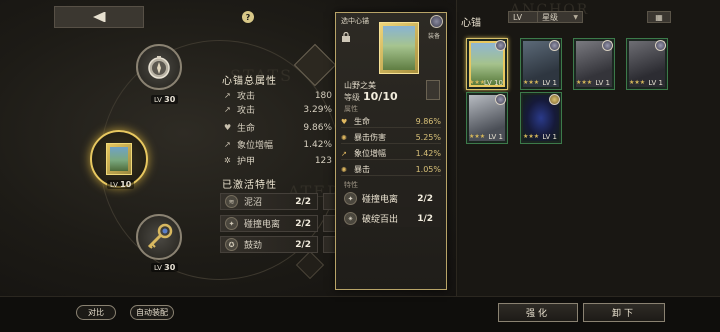 The width and height of the screenshot is (720, 332). What do you see at coordinates (575, 17) in the screenshot?
I see `chevron-down-icon: ▼` at bounding box center [575, 17].